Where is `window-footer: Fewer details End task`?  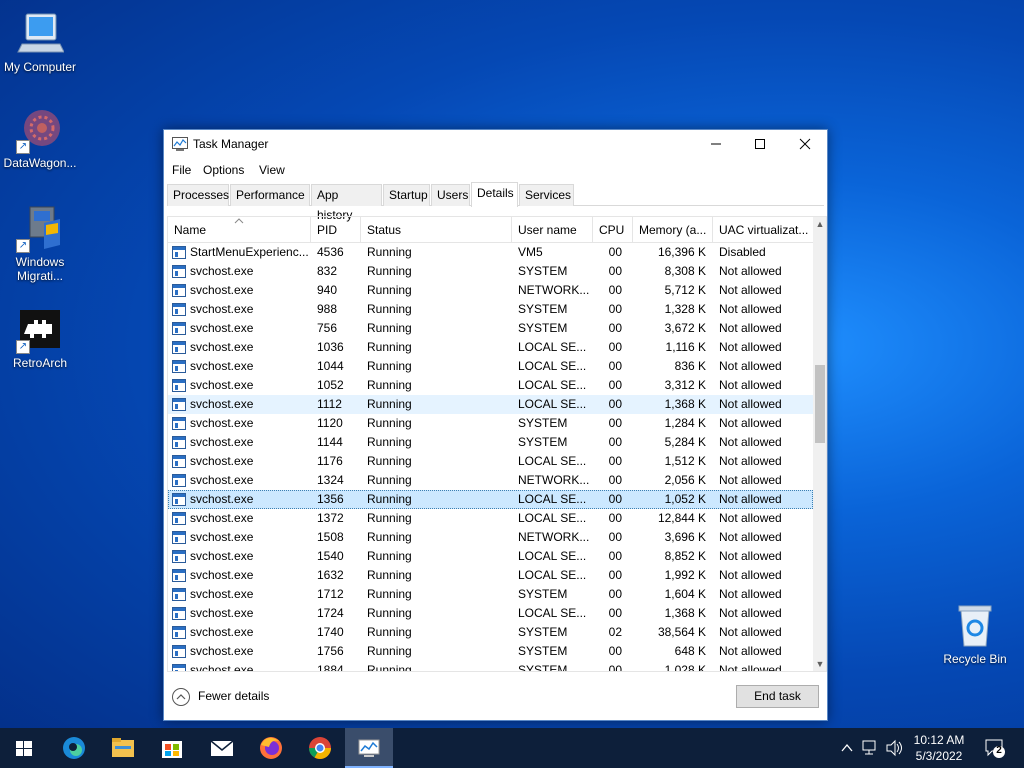 window-footer: Fewer details End task is located at coordinates (495, 700).